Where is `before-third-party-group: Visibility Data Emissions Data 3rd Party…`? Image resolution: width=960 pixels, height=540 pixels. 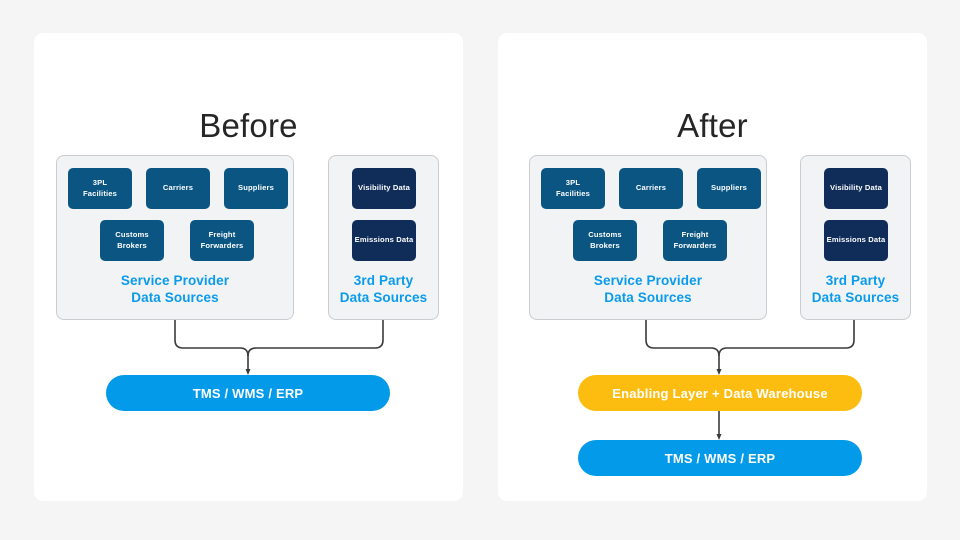
before-third-party-group: Visibility Data Emissions Data 3rd Party… is located at coordinates (383, 237).